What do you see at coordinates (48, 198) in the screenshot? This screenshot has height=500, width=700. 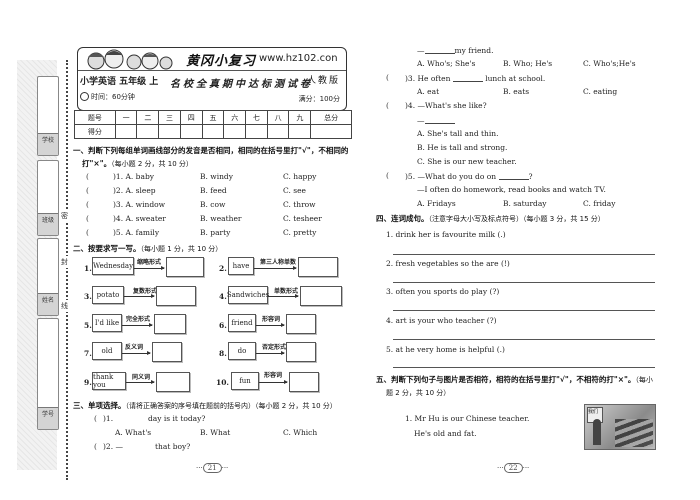 I see `class-field: 班级` at bounding box center [48, 198].